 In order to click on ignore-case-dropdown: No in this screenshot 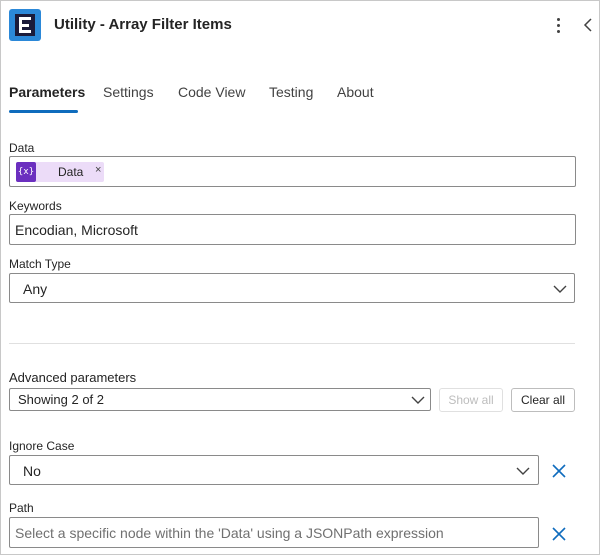, I will do `click(274, 470)`.